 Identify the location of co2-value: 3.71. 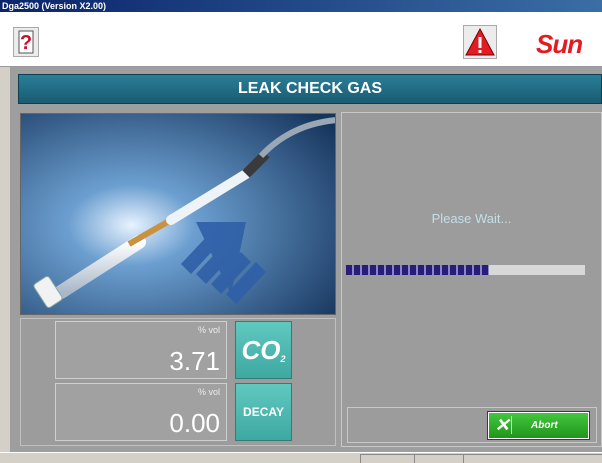
(194, 361).